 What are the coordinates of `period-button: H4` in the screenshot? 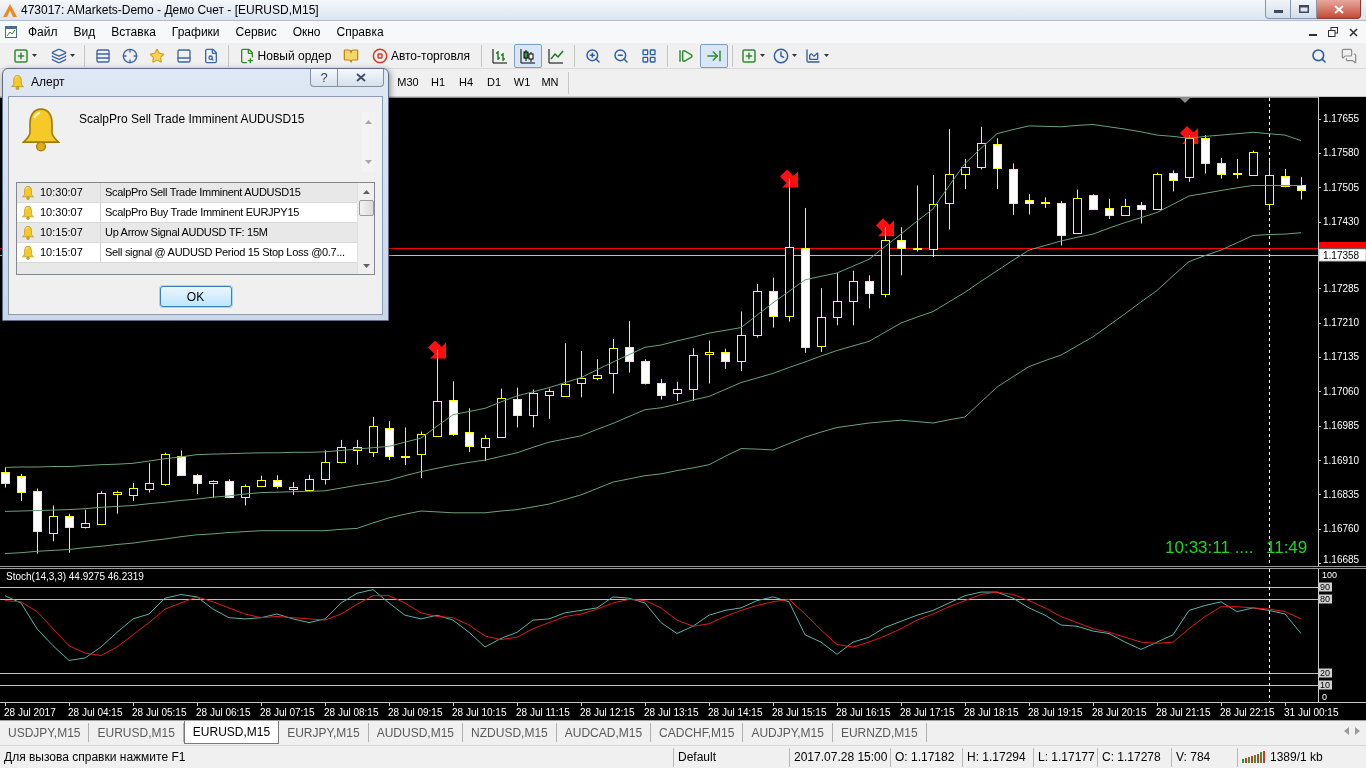 It's located at (466, 82).